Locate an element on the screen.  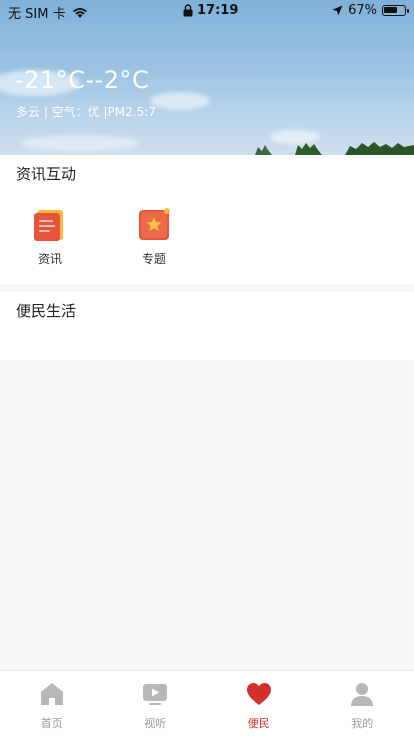
grid-item-label: 资讯 is located at coordinates (49, 259).